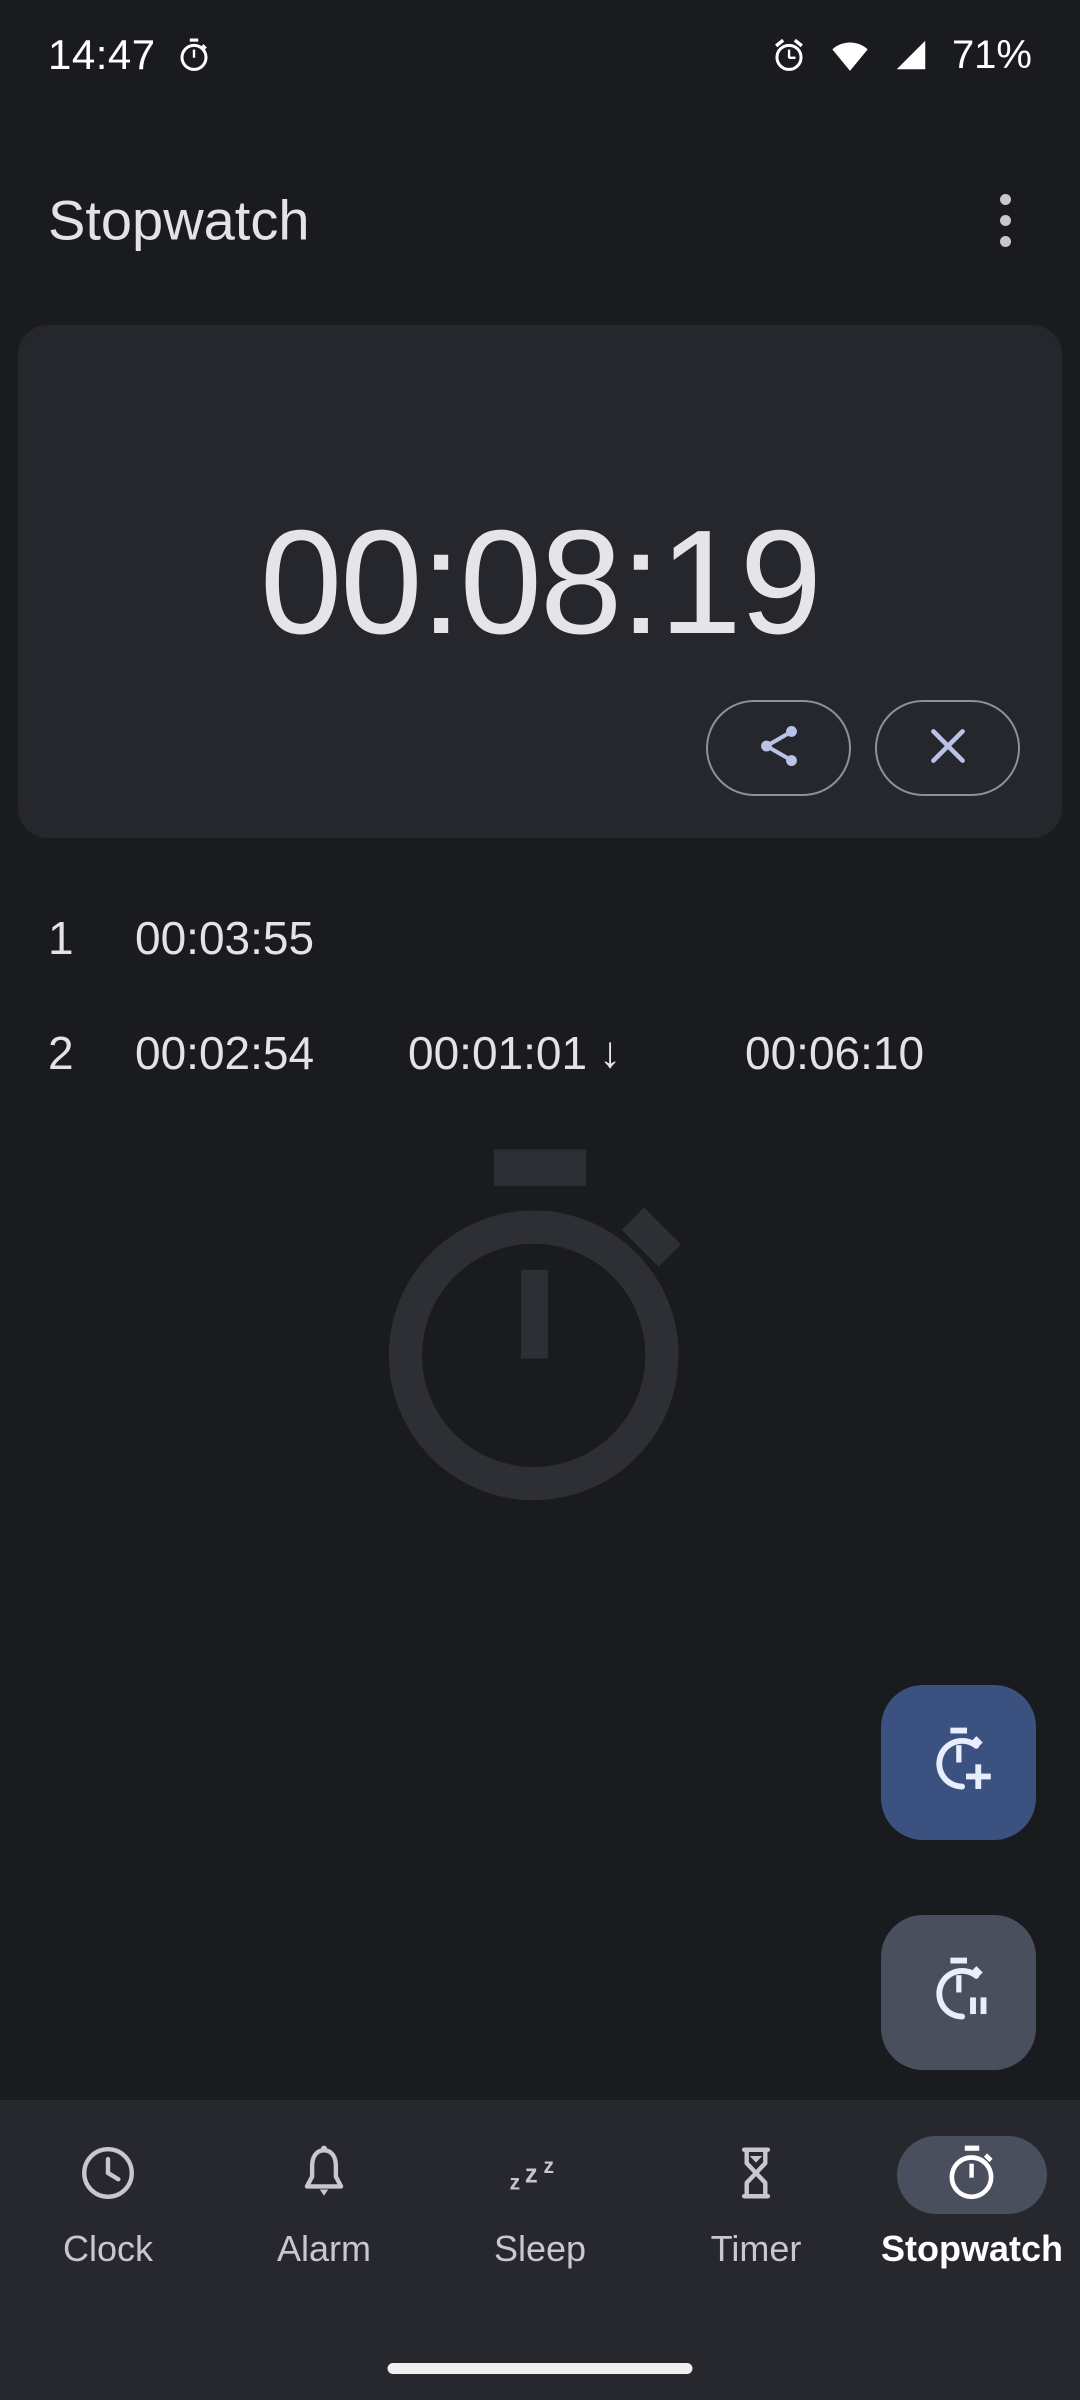 Image resolution: width=1080 pixels, height=2400 pixels. I want to click on nav-label-alarm: Alarm, so click(323, 2248).